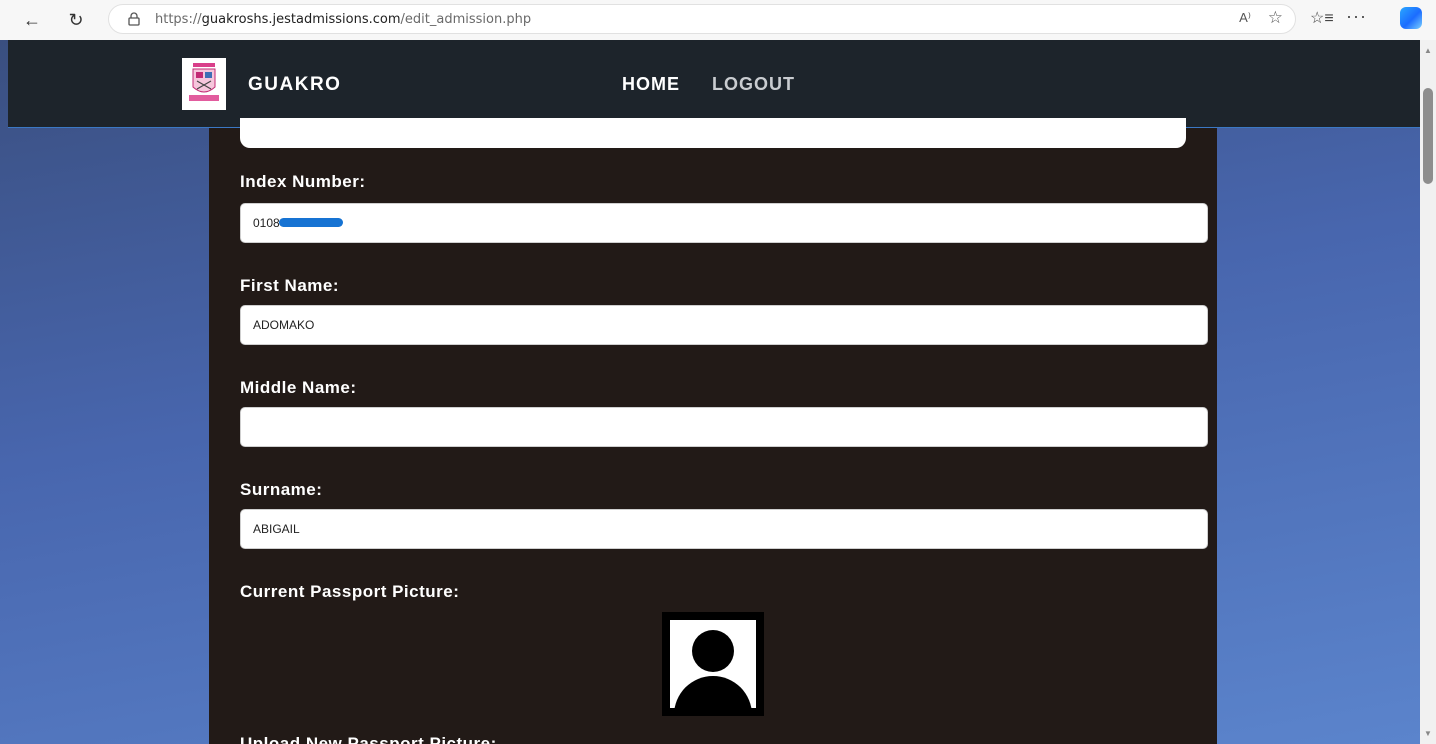 Image resolution: width=1436 pixels, height=744 pixels. I want to click on url-path: /edit_admission.php, so click(466, 19).